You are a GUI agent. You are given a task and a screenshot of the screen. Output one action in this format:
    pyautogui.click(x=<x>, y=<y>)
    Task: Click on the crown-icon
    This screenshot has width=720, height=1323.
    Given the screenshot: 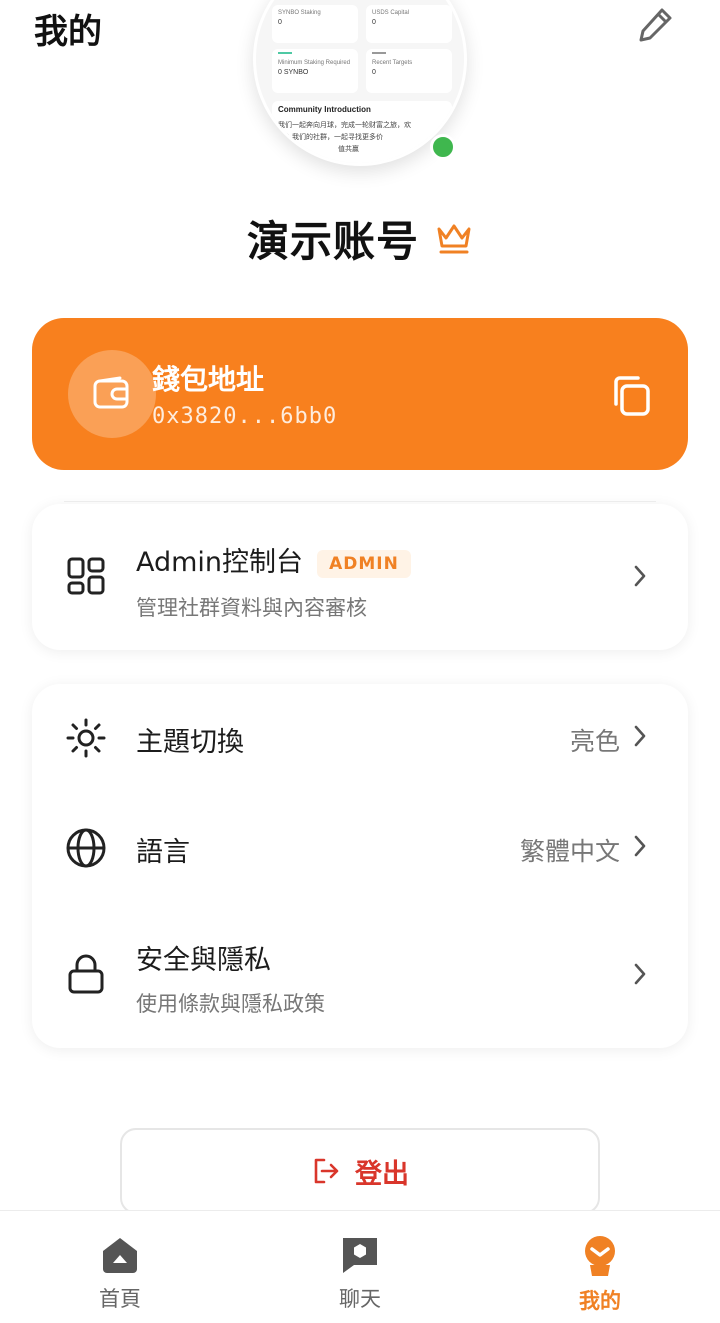 What is the action you would take?
    pyautogui.click(x=454, y=239)
    